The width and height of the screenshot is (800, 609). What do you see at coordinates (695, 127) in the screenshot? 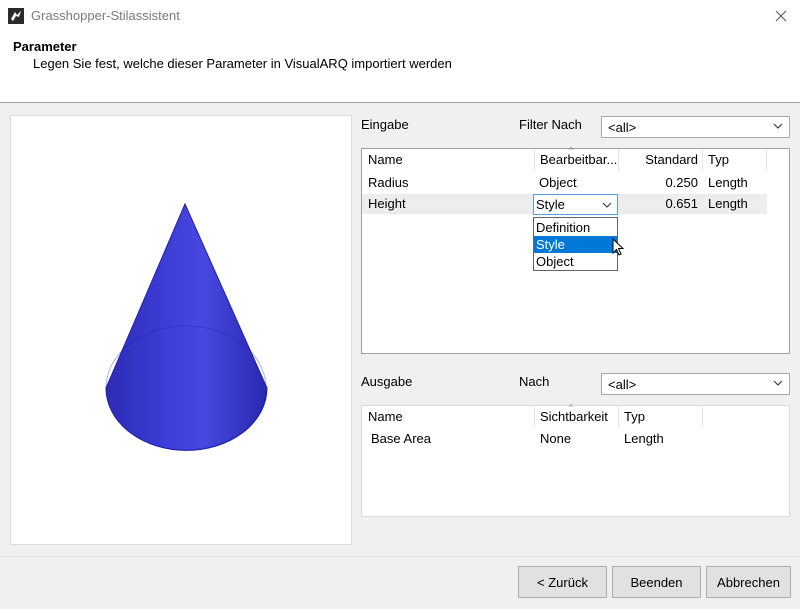
I see `input-filter-select: <all>` at bounding box center [695, 127].